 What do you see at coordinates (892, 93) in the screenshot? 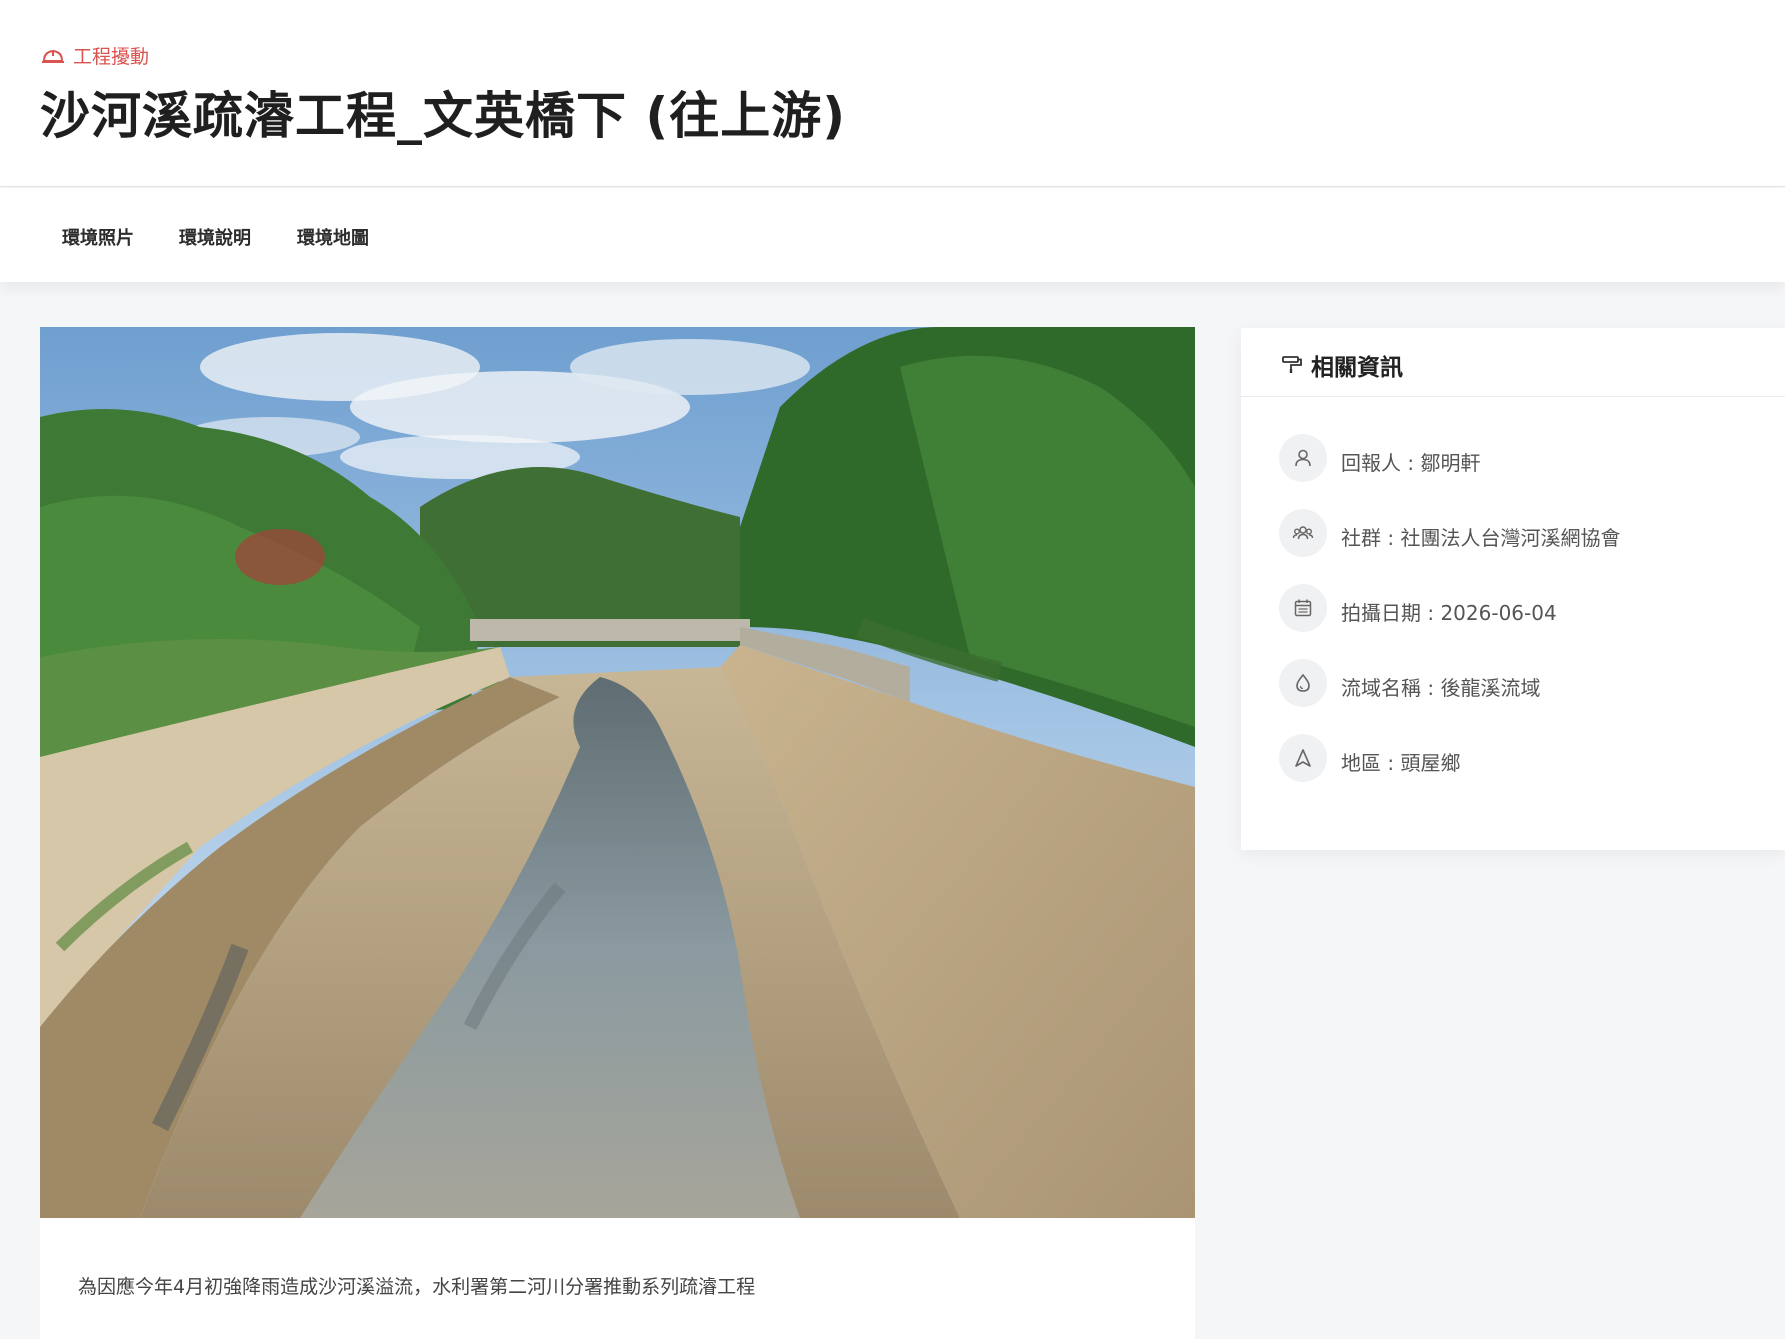
I see `page-header: 工程擾動 沙河溪疏濬工程_文英橋下 (往上游)` at bounding box center [892, 93].